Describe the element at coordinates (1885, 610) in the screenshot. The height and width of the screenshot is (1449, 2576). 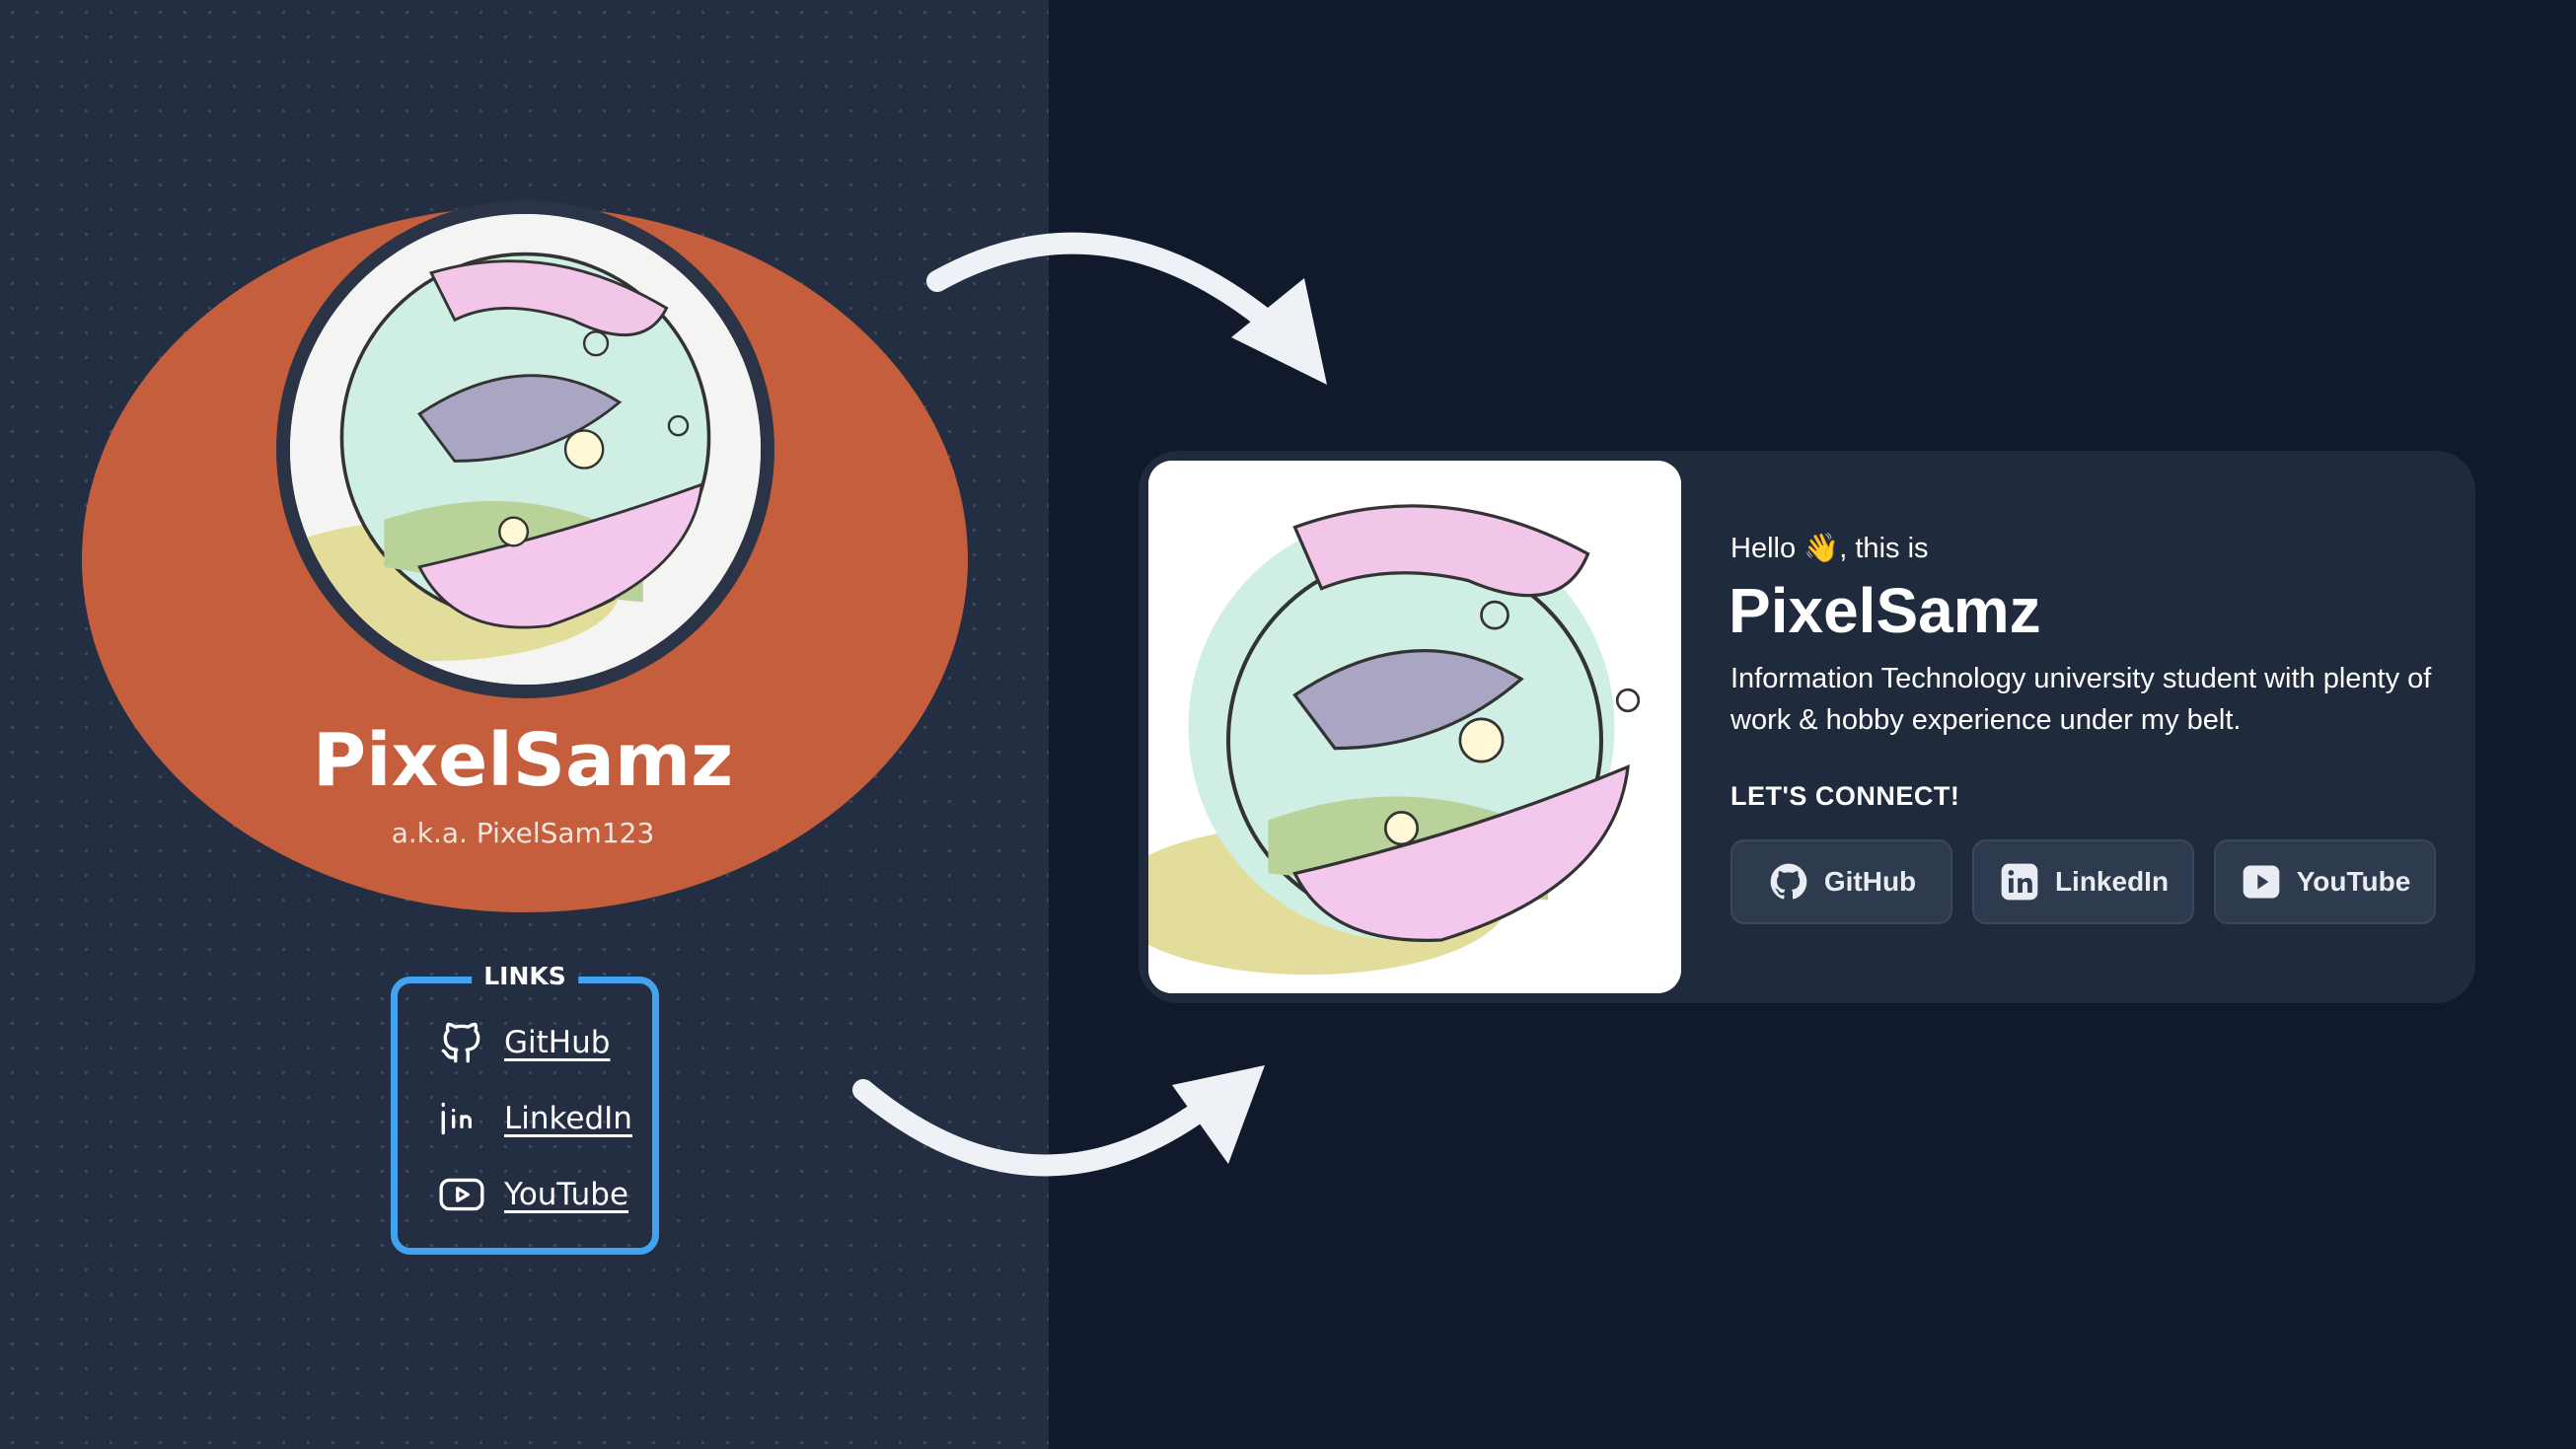
I see `card-profile-name: PixelSamz` at that location.